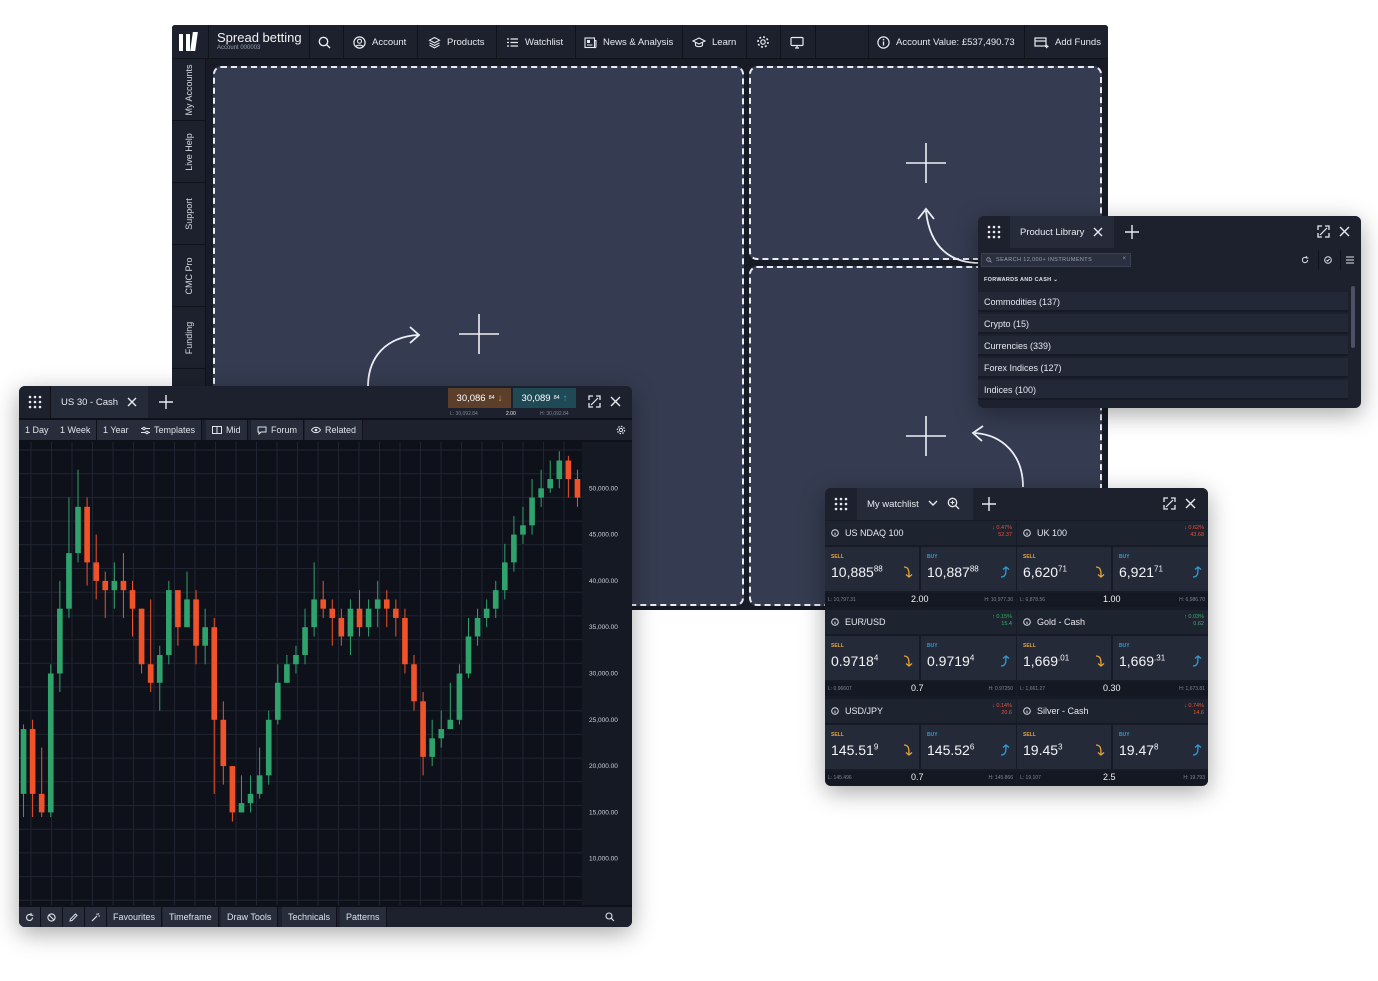  I want to click on sell-price-button: SELL 19.453, so click(1064, 747).